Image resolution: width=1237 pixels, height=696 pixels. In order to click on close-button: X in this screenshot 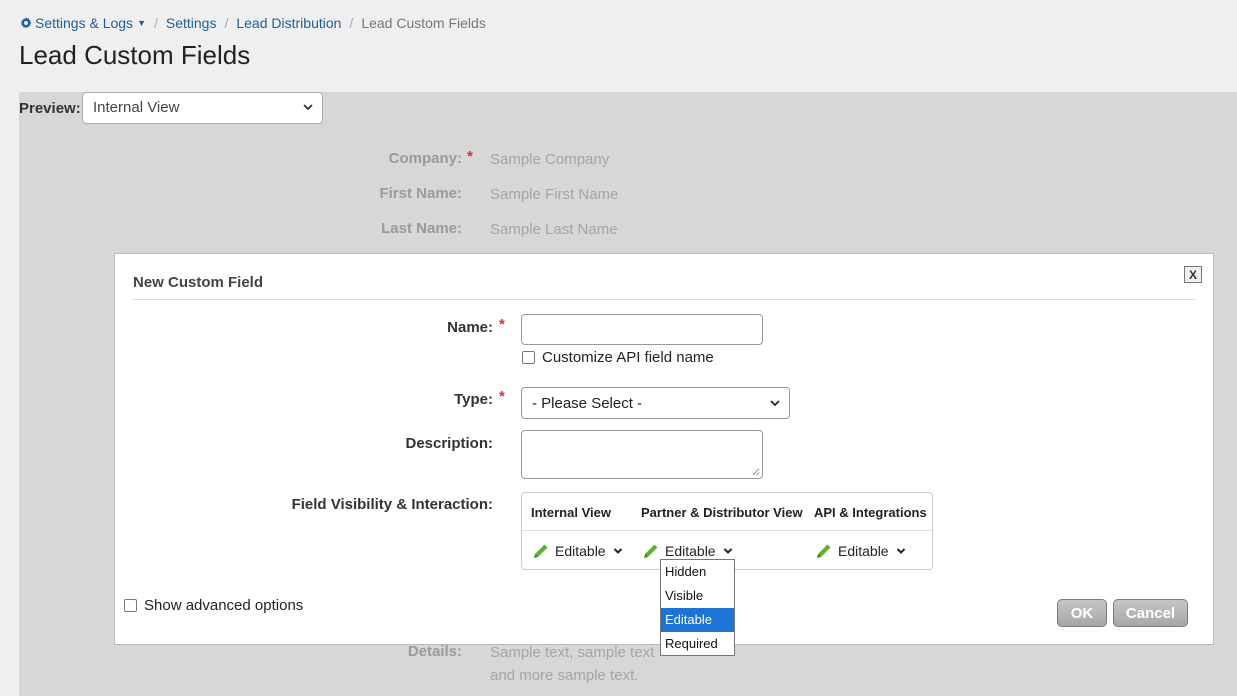, I will do `click(1193, 274)`.